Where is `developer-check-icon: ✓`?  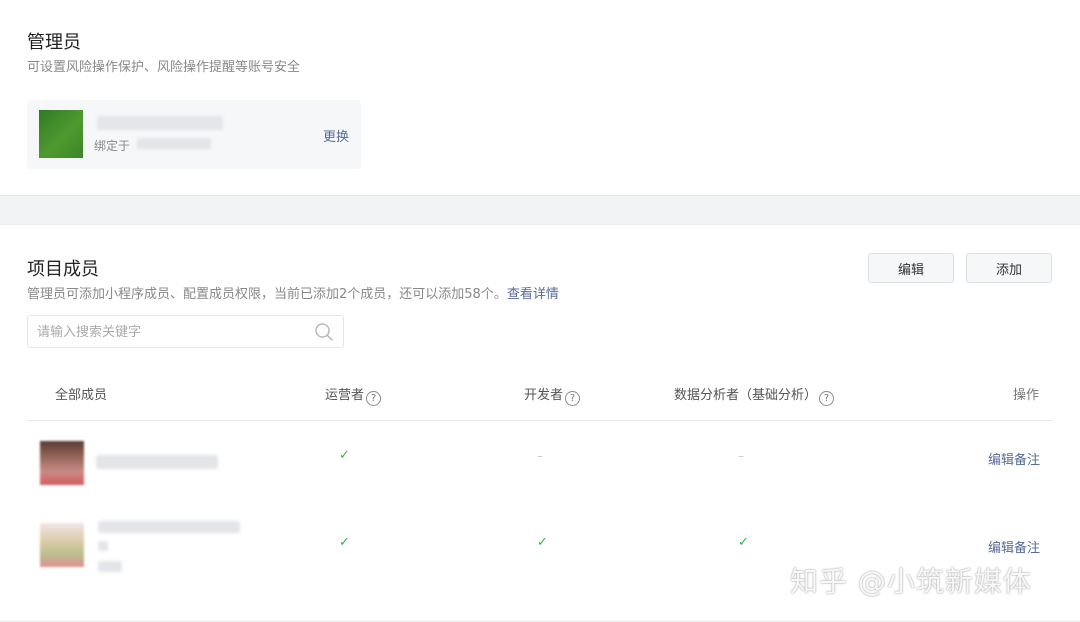
developer-check-icon: ✓ is located at coordinates (542, 542).